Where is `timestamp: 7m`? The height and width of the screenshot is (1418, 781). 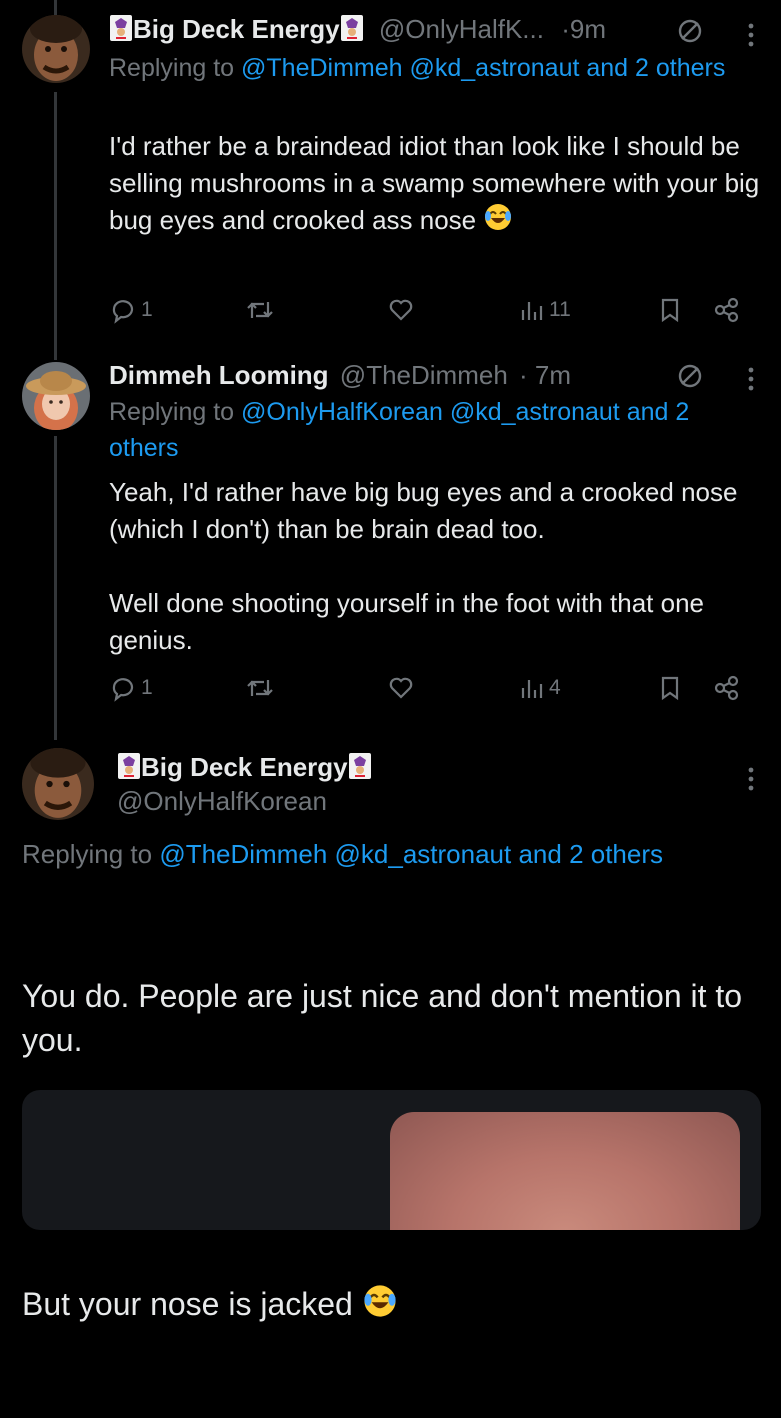 timestamp: 7m is located at coordinates (553, 375).